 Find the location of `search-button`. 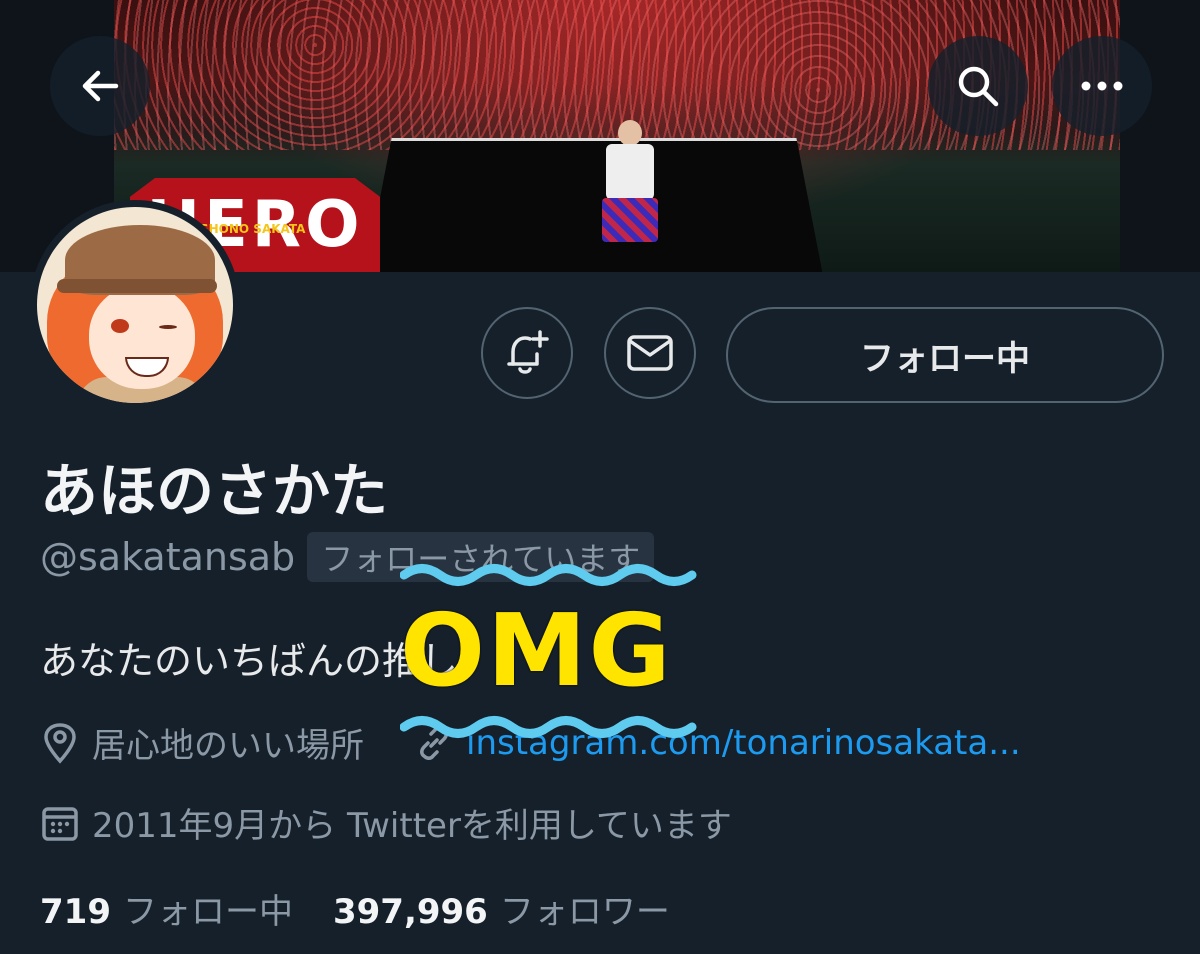

search-button is located at coordinates (978, 86).